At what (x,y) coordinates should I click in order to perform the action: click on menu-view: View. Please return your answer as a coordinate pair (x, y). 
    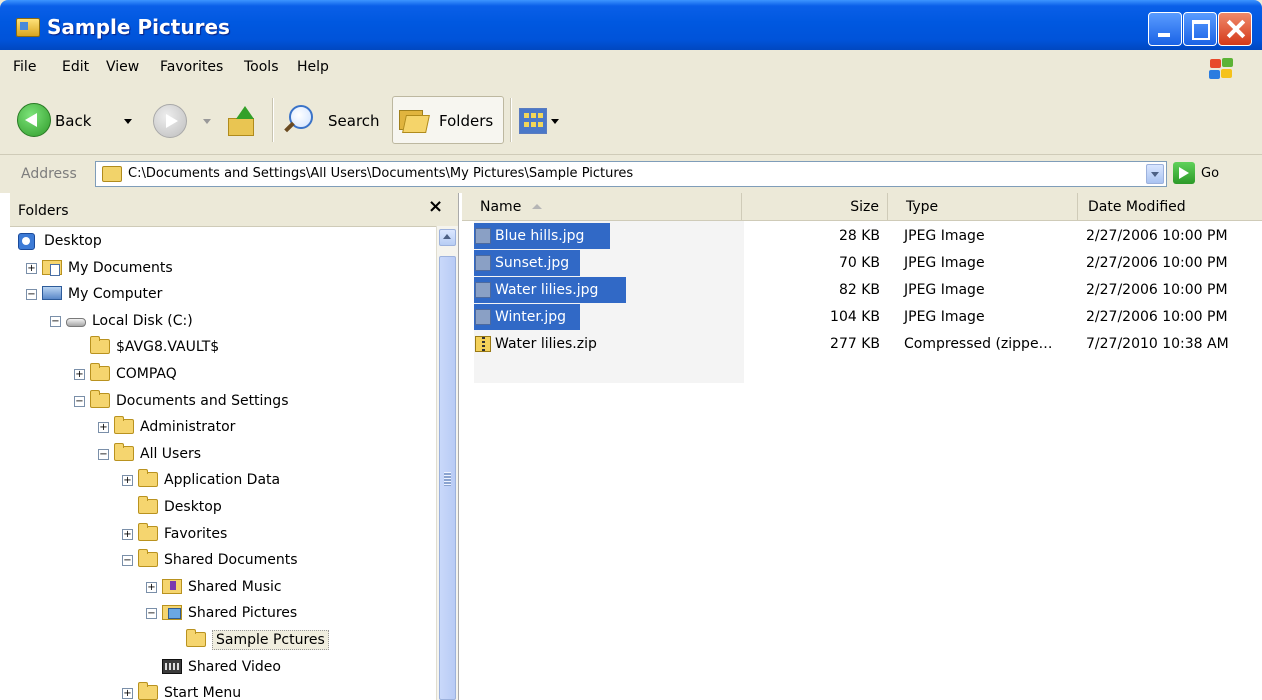
    Looking at the image, I should click on (122, 67).